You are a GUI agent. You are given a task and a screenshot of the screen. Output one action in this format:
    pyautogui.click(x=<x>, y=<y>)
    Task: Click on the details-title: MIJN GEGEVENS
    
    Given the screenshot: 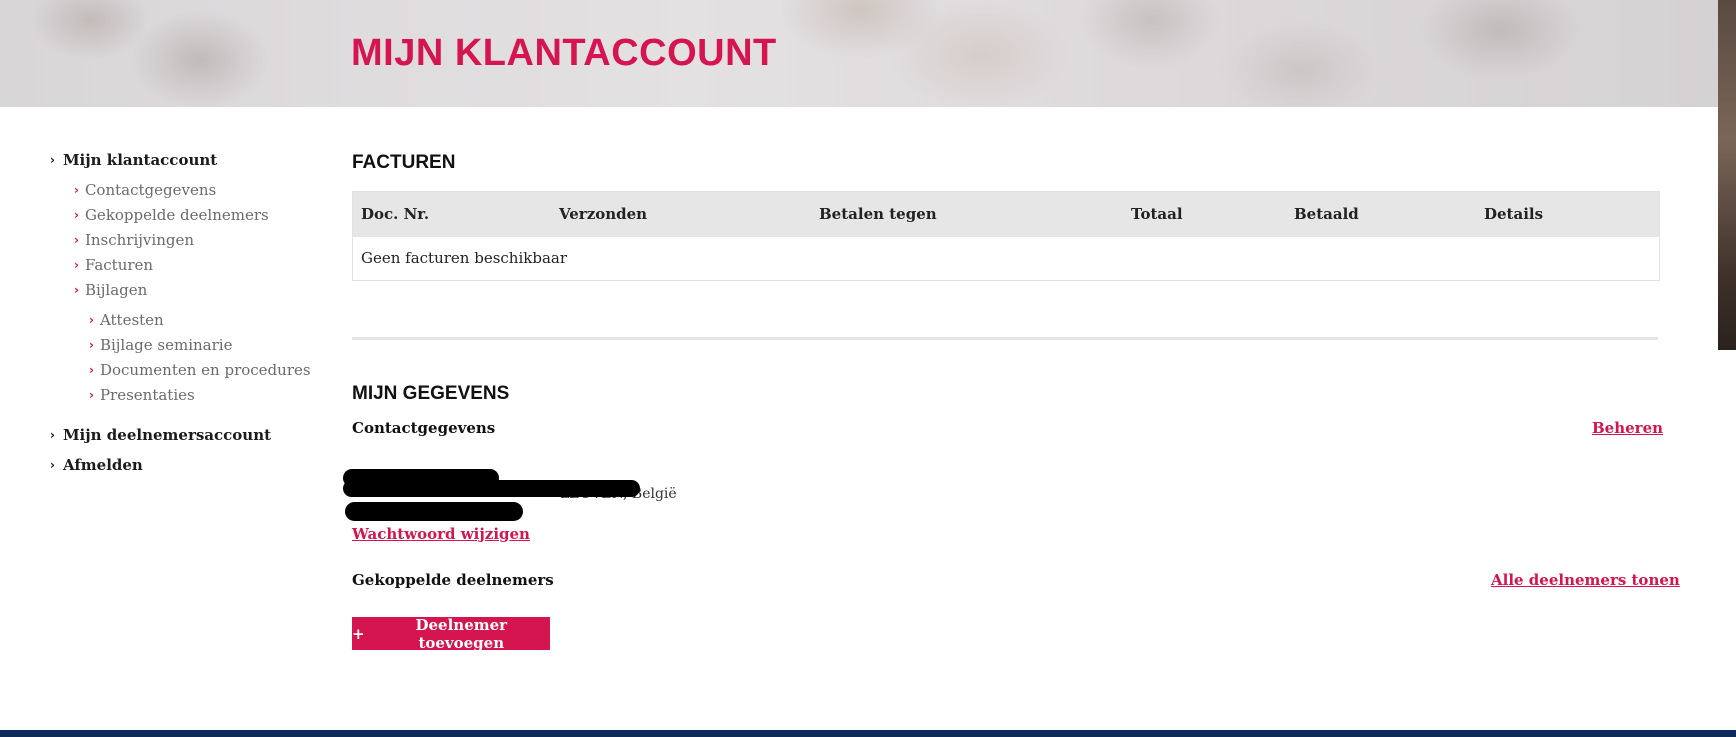 What is the action you would take?
    pyautogui.click(x=431, y=393)
    